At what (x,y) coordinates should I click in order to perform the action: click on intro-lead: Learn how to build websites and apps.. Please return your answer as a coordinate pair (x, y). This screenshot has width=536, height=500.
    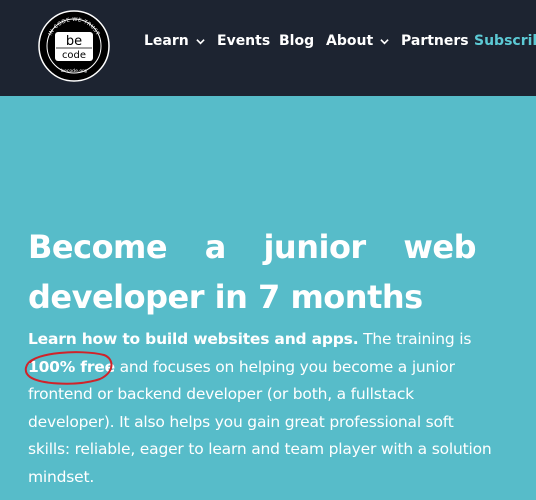
    Looking at the image, I should click on (193, 339).